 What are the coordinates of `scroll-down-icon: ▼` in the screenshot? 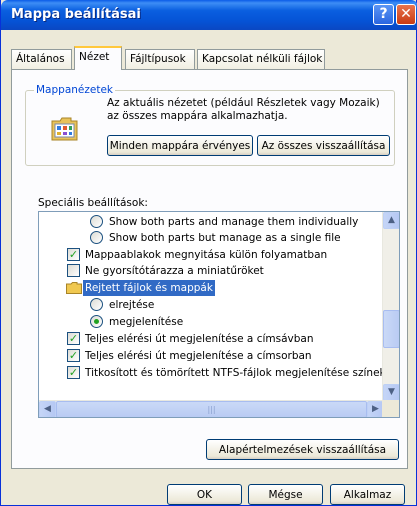 It's located at (391, 392).